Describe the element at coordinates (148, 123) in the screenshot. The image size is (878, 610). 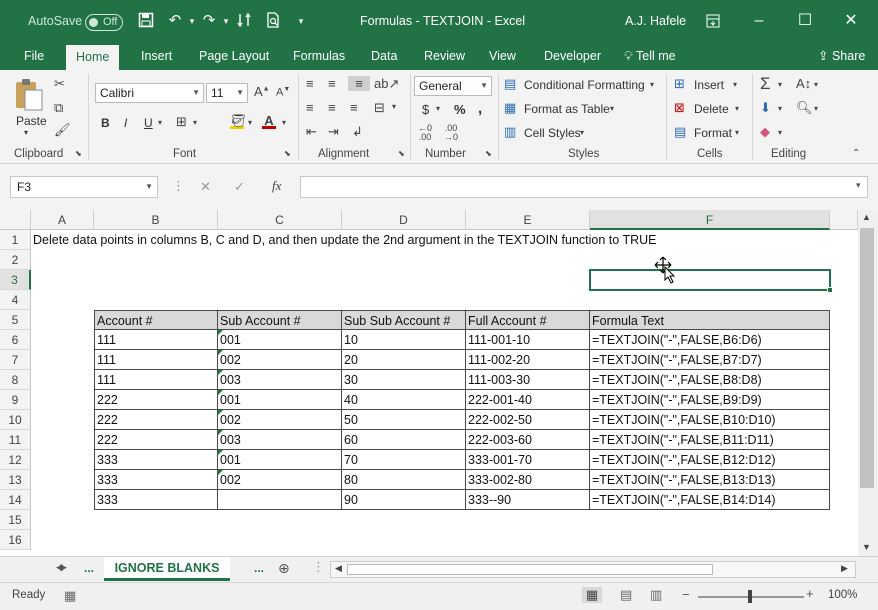
I see `underline-button: U` at that location.